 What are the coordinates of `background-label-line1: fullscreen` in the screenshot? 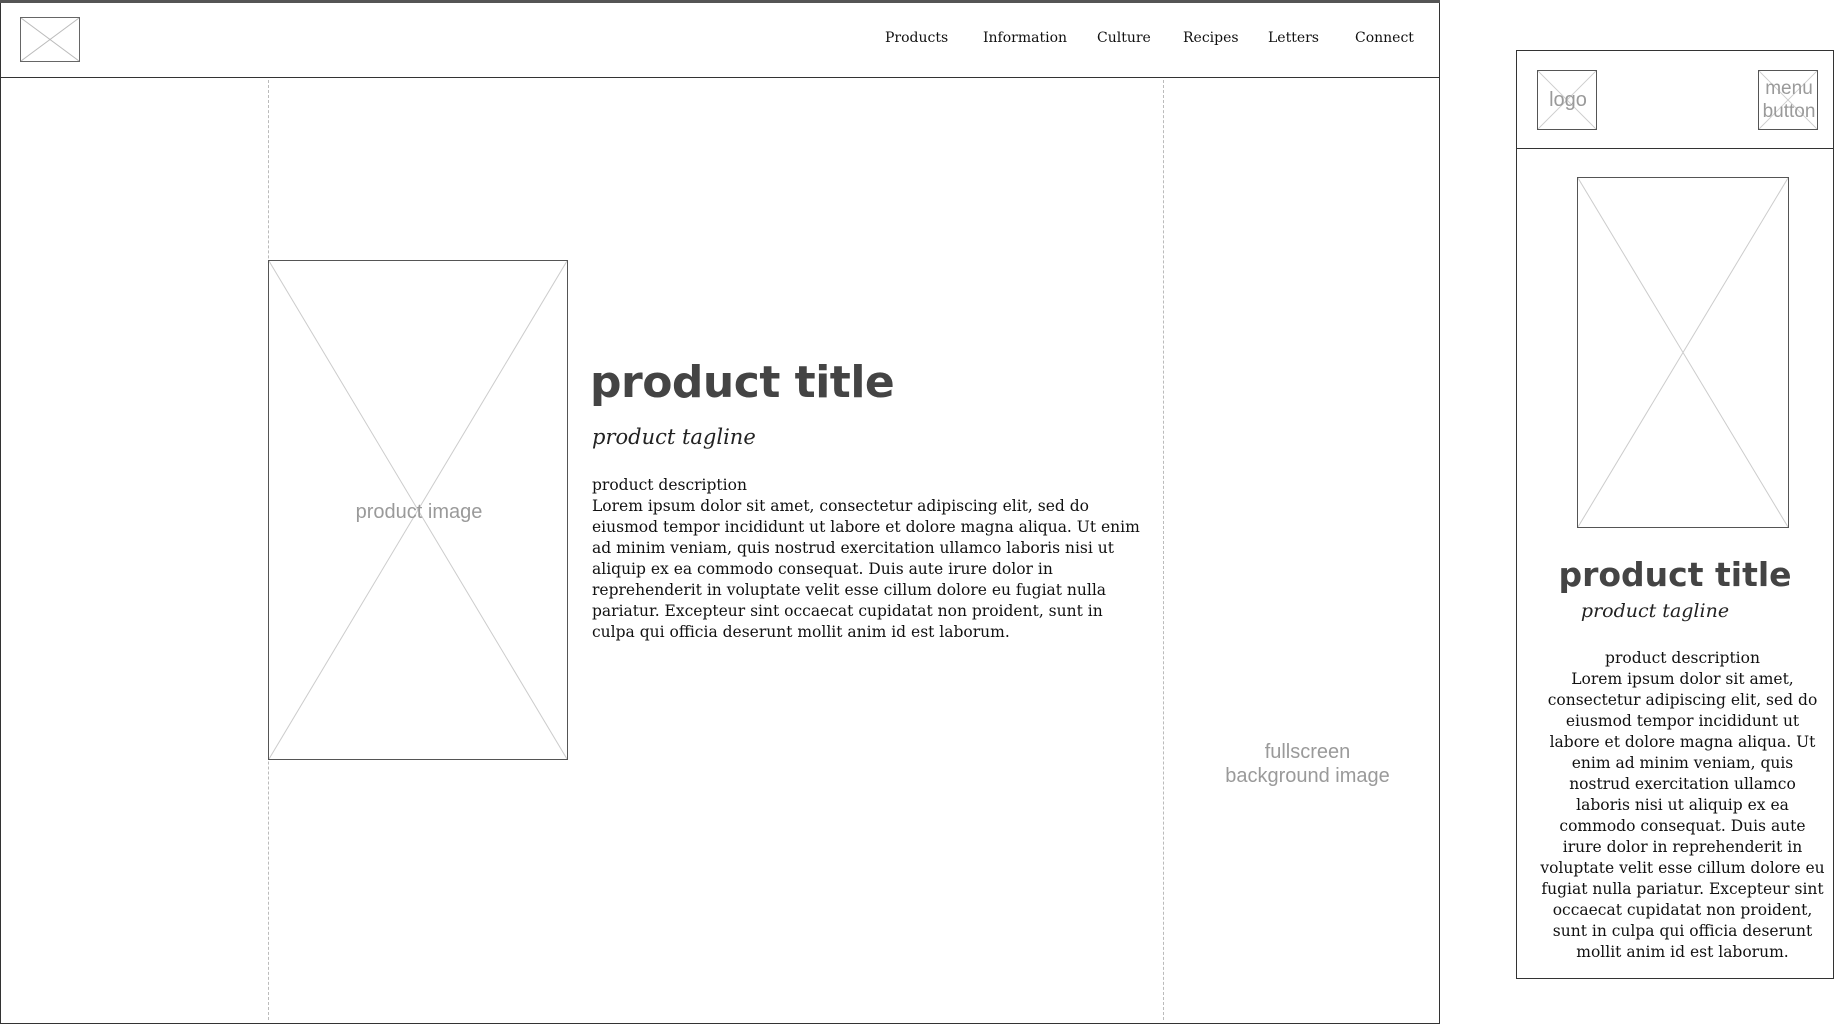 It's located at (1307, 752).